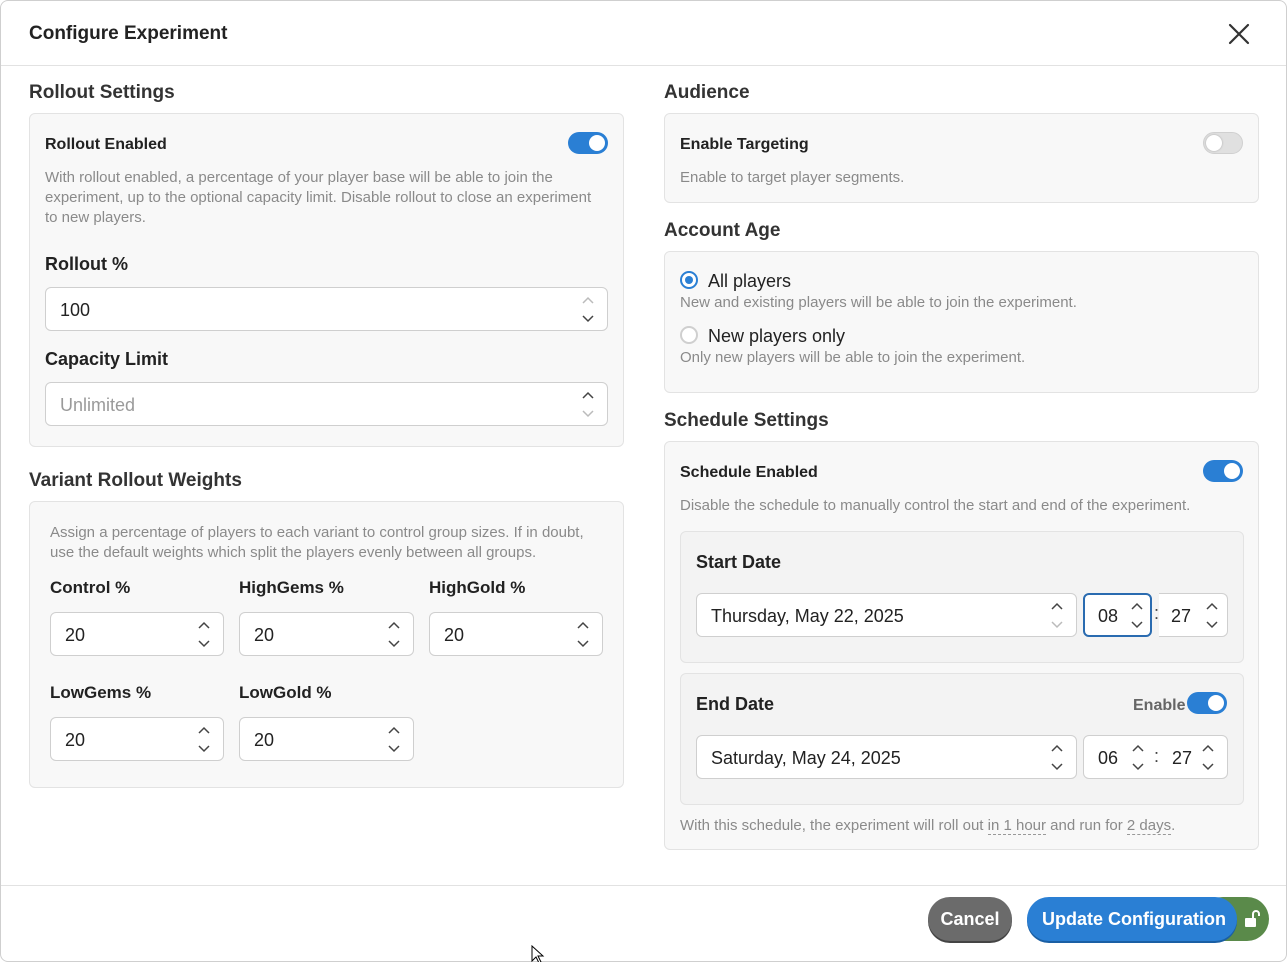  What do you see at coordinates (137, 634) in the screenshot?
I see `variant-control-input: 20` at bounding box center [137, 634].